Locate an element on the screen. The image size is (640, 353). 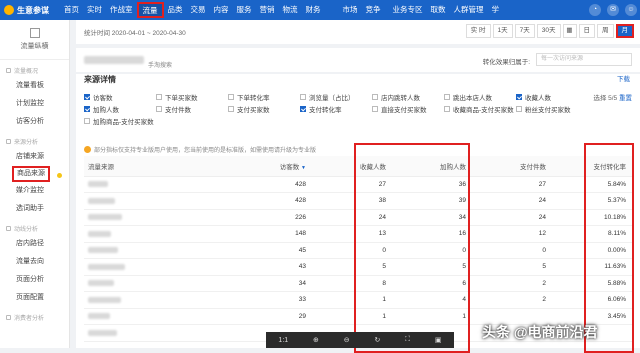
metric-checkbox: 收藏人数 is located at coordinates (533, 97).